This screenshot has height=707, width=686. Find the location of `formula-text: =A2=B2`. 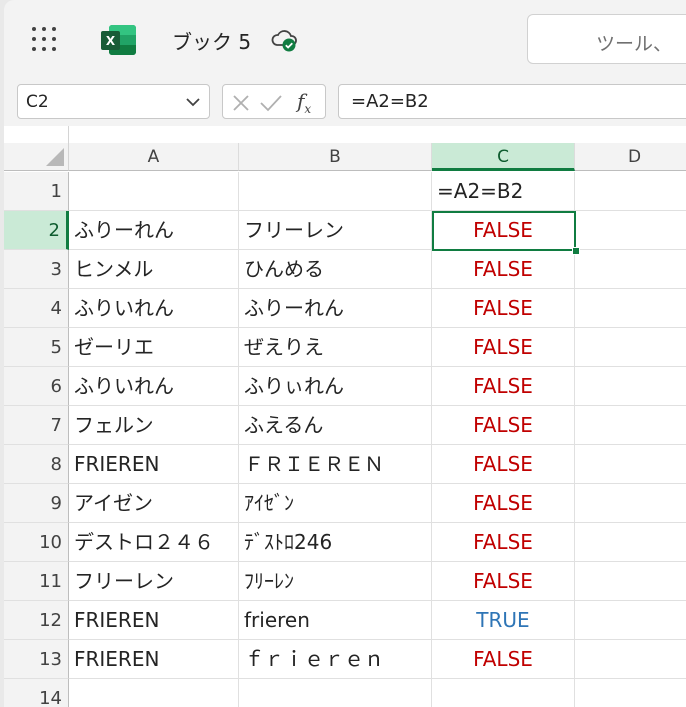

formula-text: =A2=B2 is located at coordinates (390, 101).